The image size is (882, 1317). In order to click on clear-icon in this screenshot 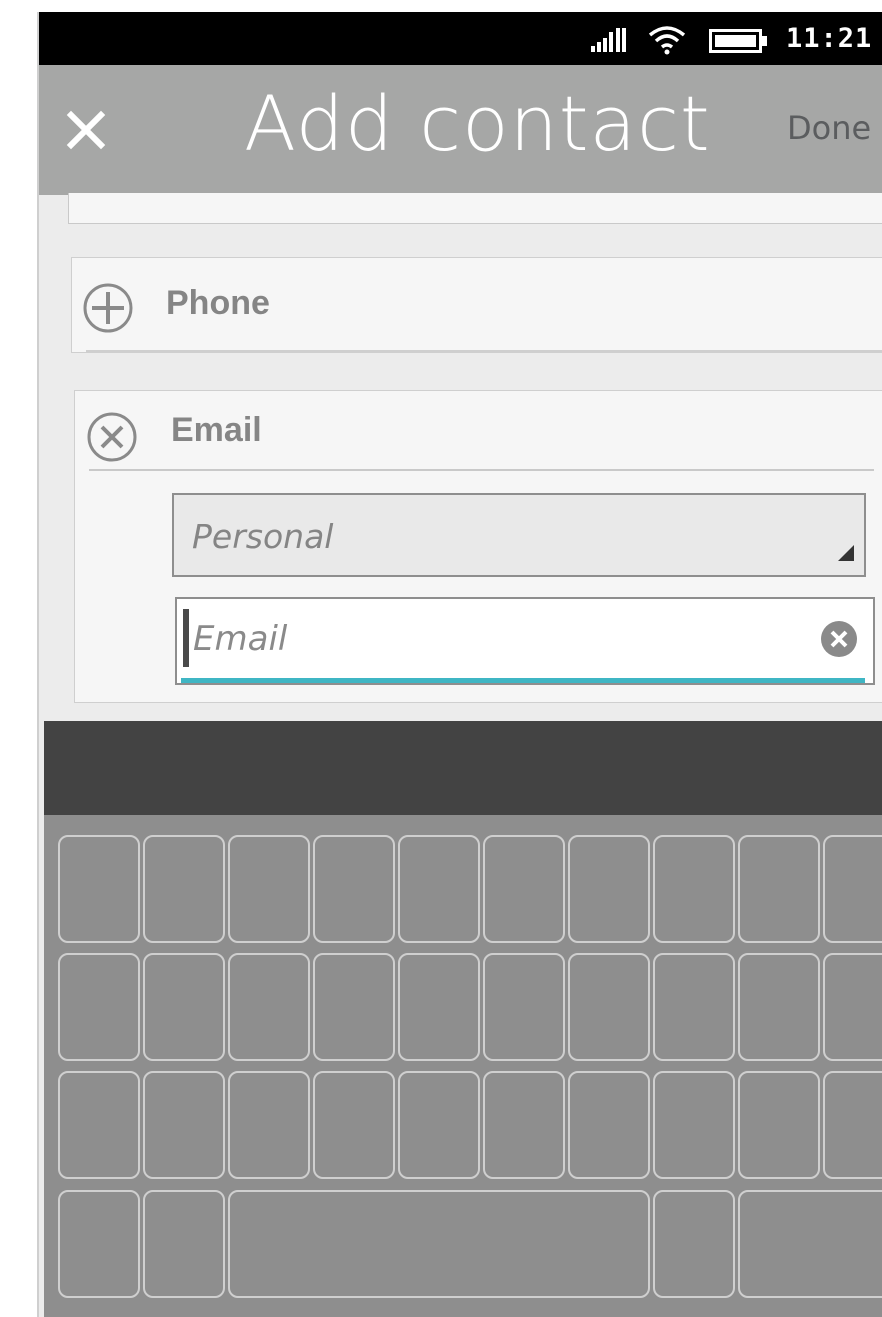, I will do `click(839, 641)`.